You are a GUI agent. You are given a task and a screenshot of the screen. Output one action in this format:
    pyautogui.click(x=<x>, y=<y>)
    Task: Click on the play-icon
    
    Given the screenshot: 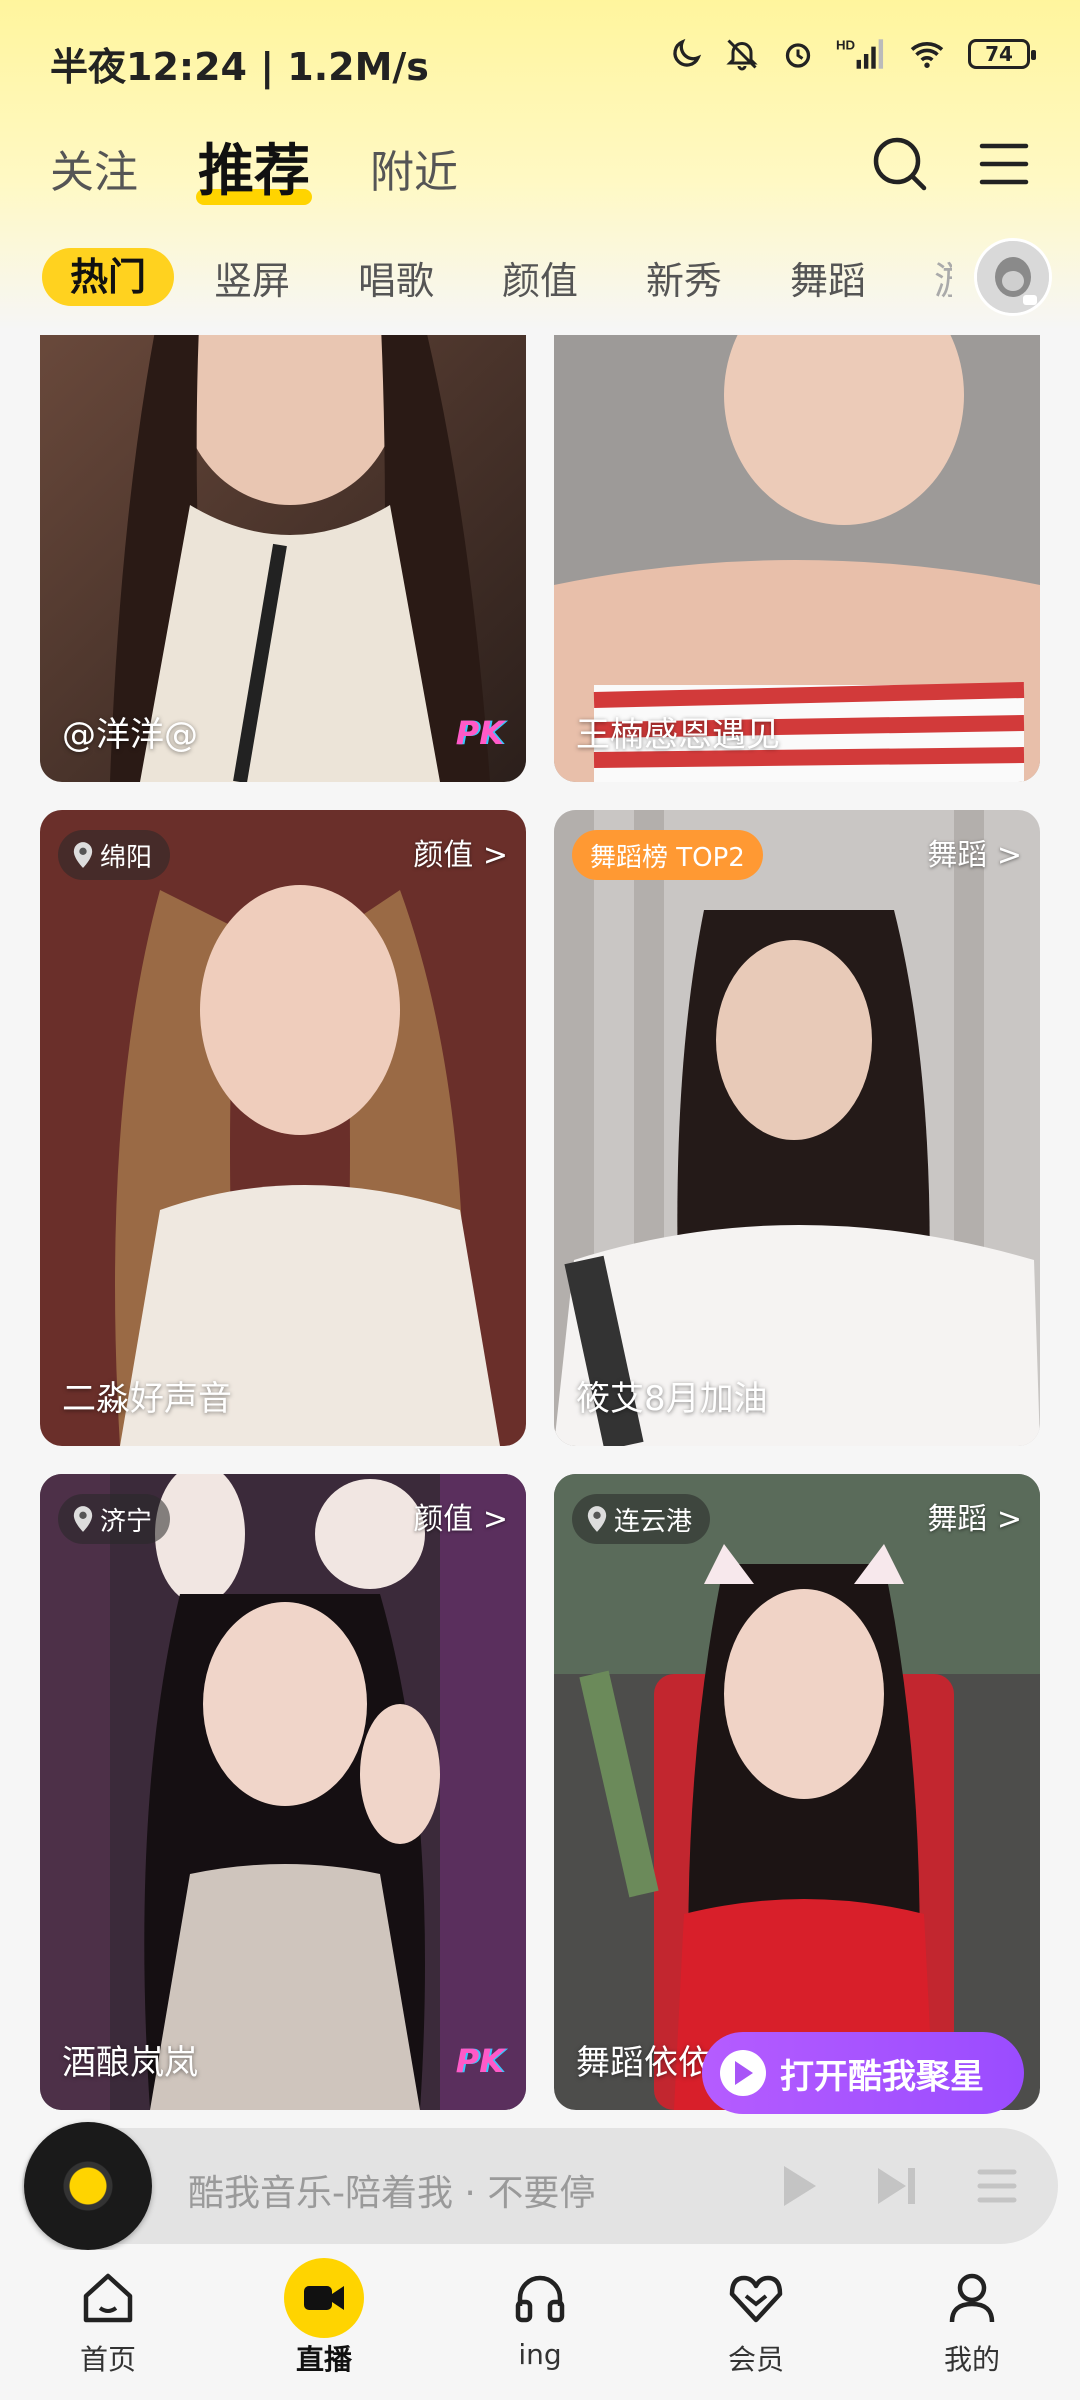 What is the action you would take?
    pyautogui.click(x=743, y=2073)
    